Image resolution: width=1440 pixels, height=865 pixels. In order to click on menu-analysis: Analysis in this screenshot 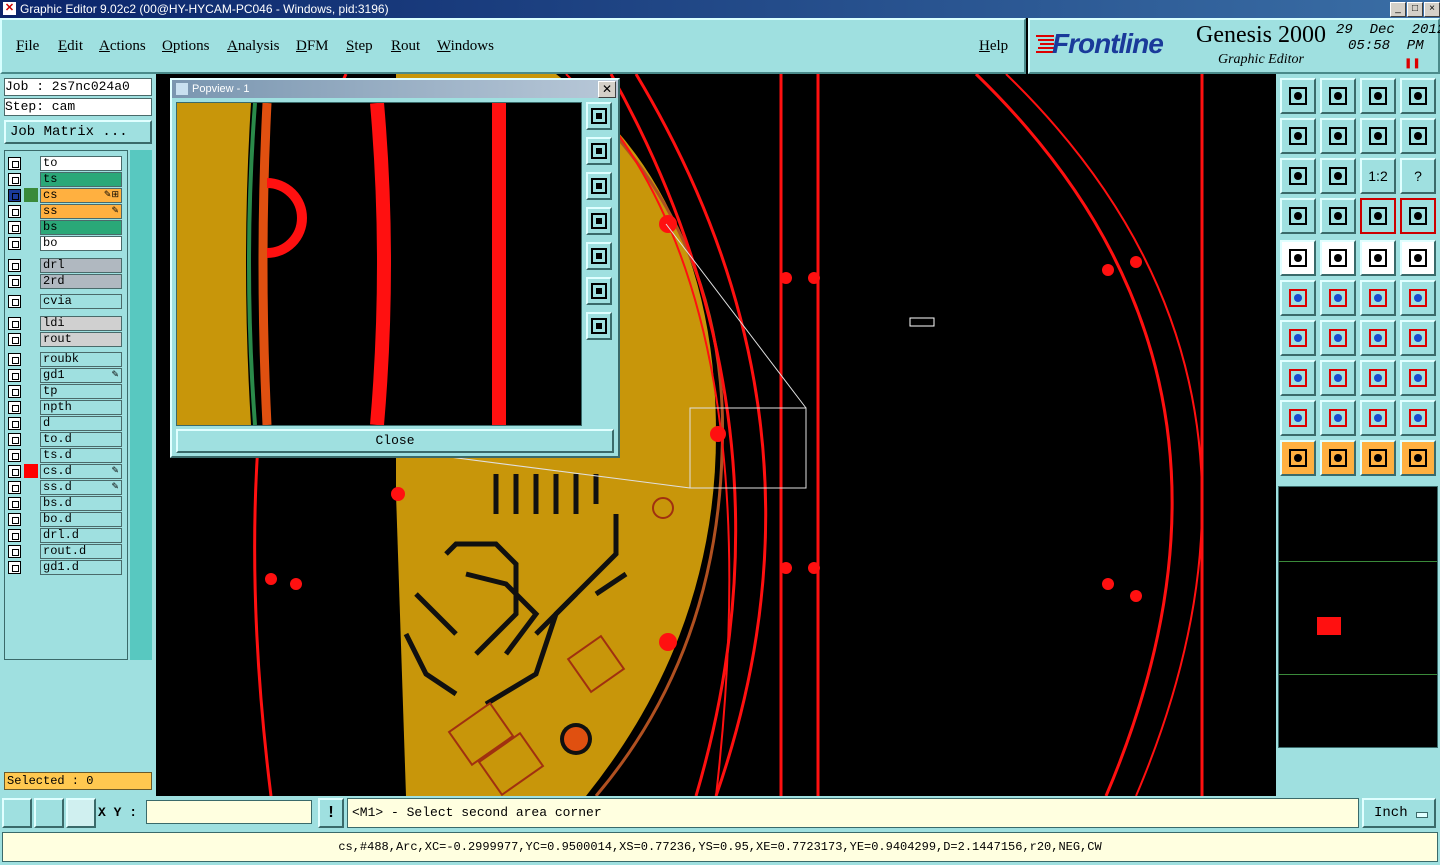, I will do `click(253, 46)`.